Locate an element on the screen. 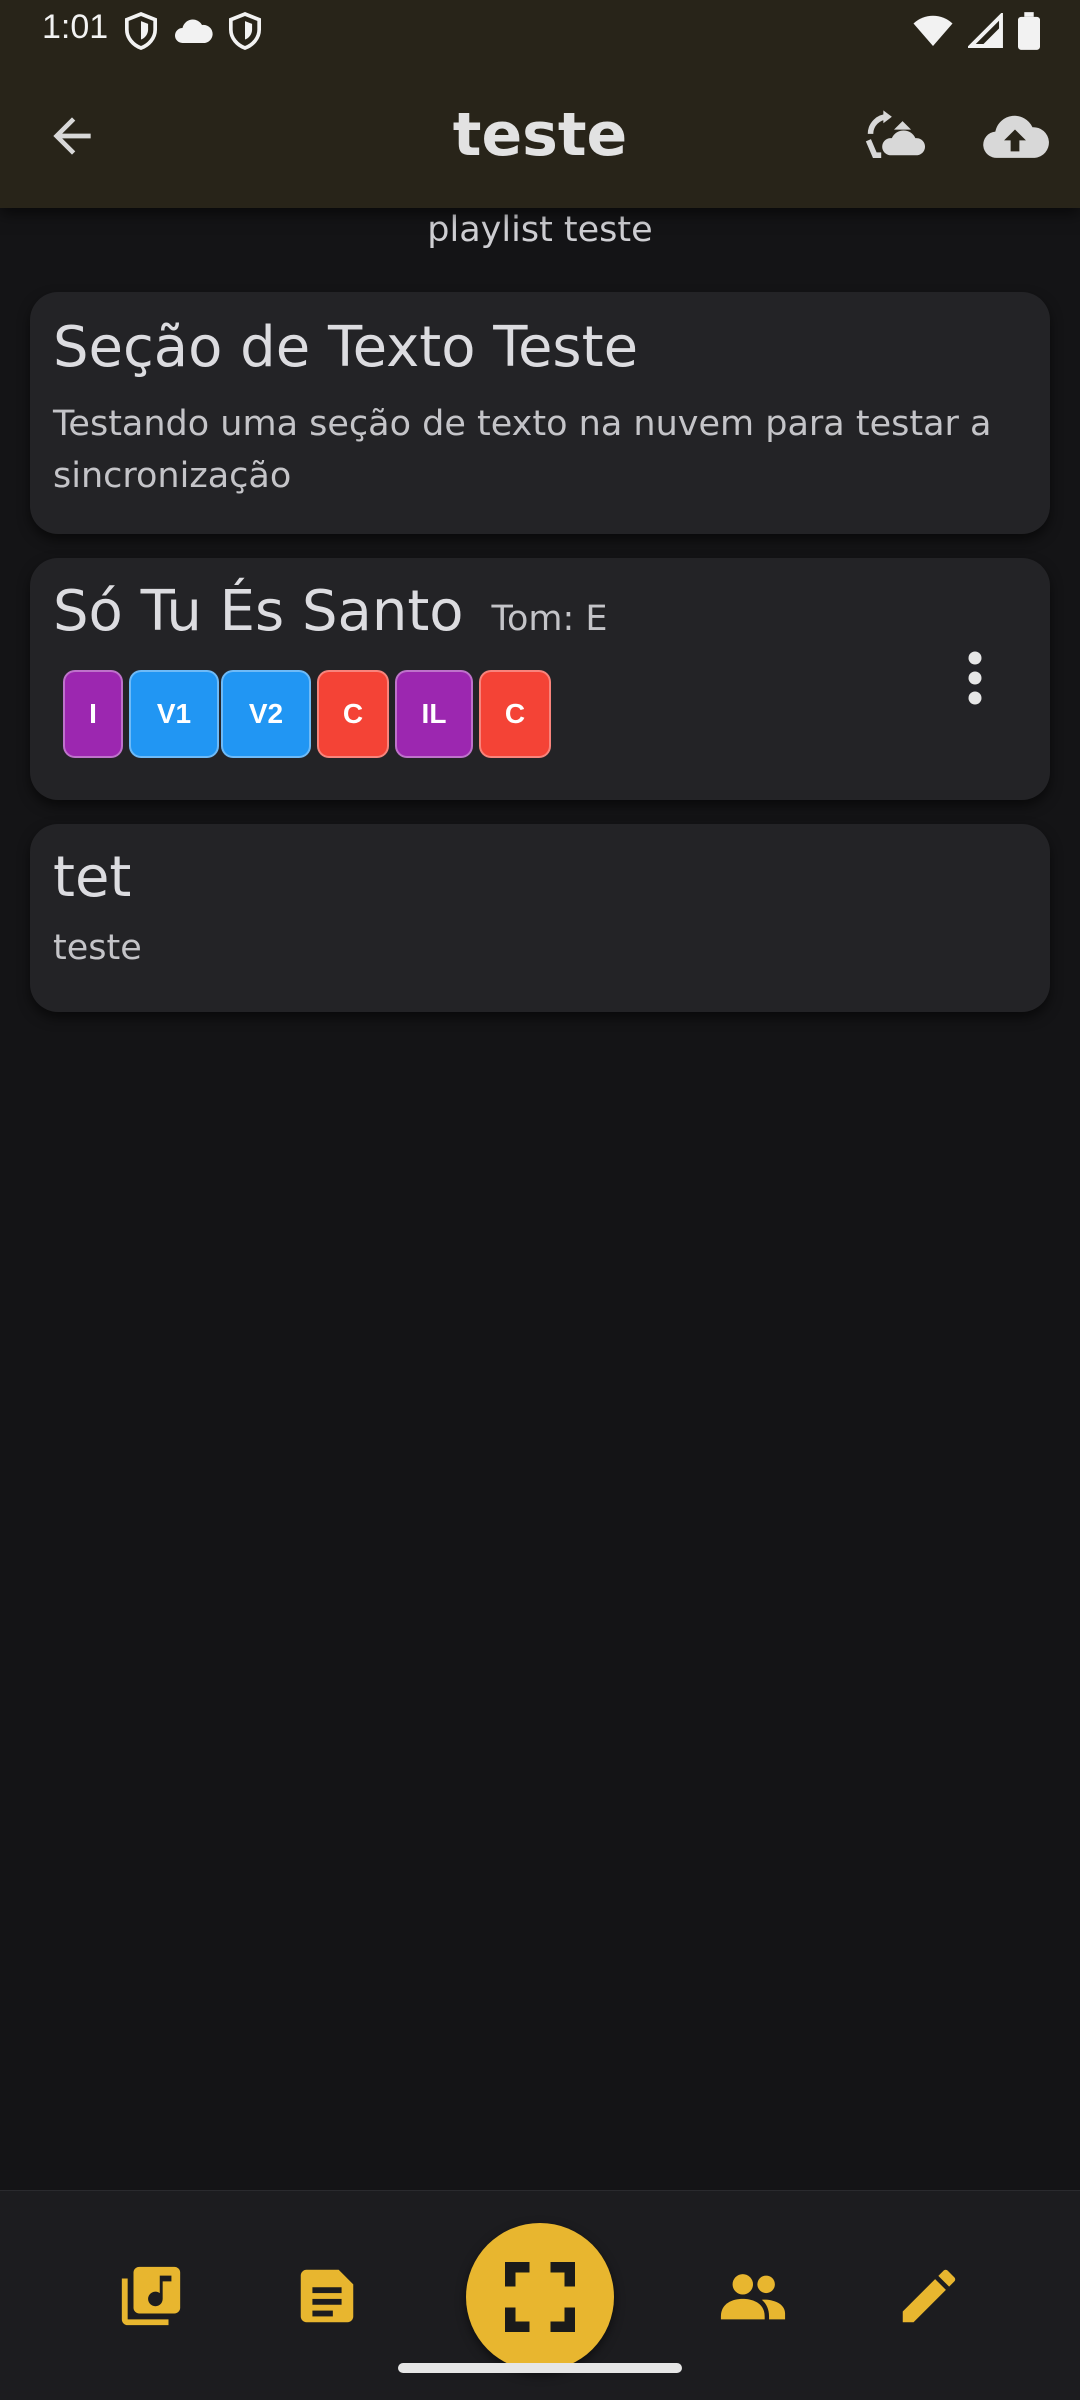  battery-icon is located at coordinates (1029, 31).